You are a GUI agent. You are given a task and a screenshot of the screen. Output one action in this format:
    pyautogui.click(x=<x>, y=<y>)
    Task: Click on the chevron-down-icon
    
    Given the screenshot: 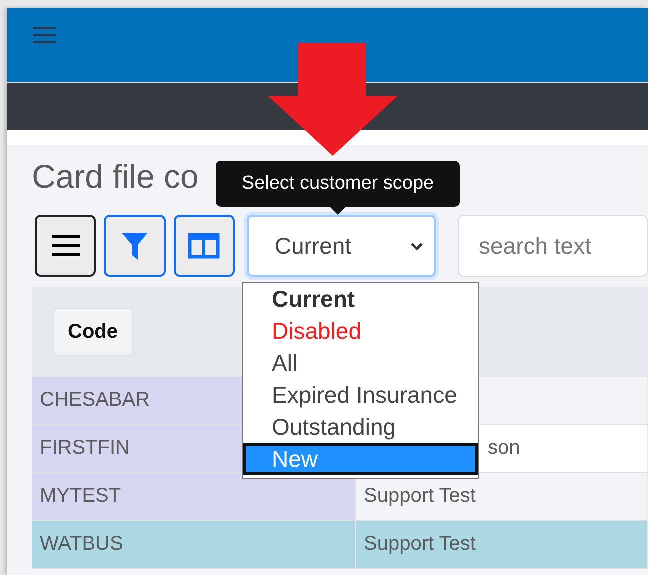 What is the action you would take?
    pyautogui.click(x=417, y=246)
    